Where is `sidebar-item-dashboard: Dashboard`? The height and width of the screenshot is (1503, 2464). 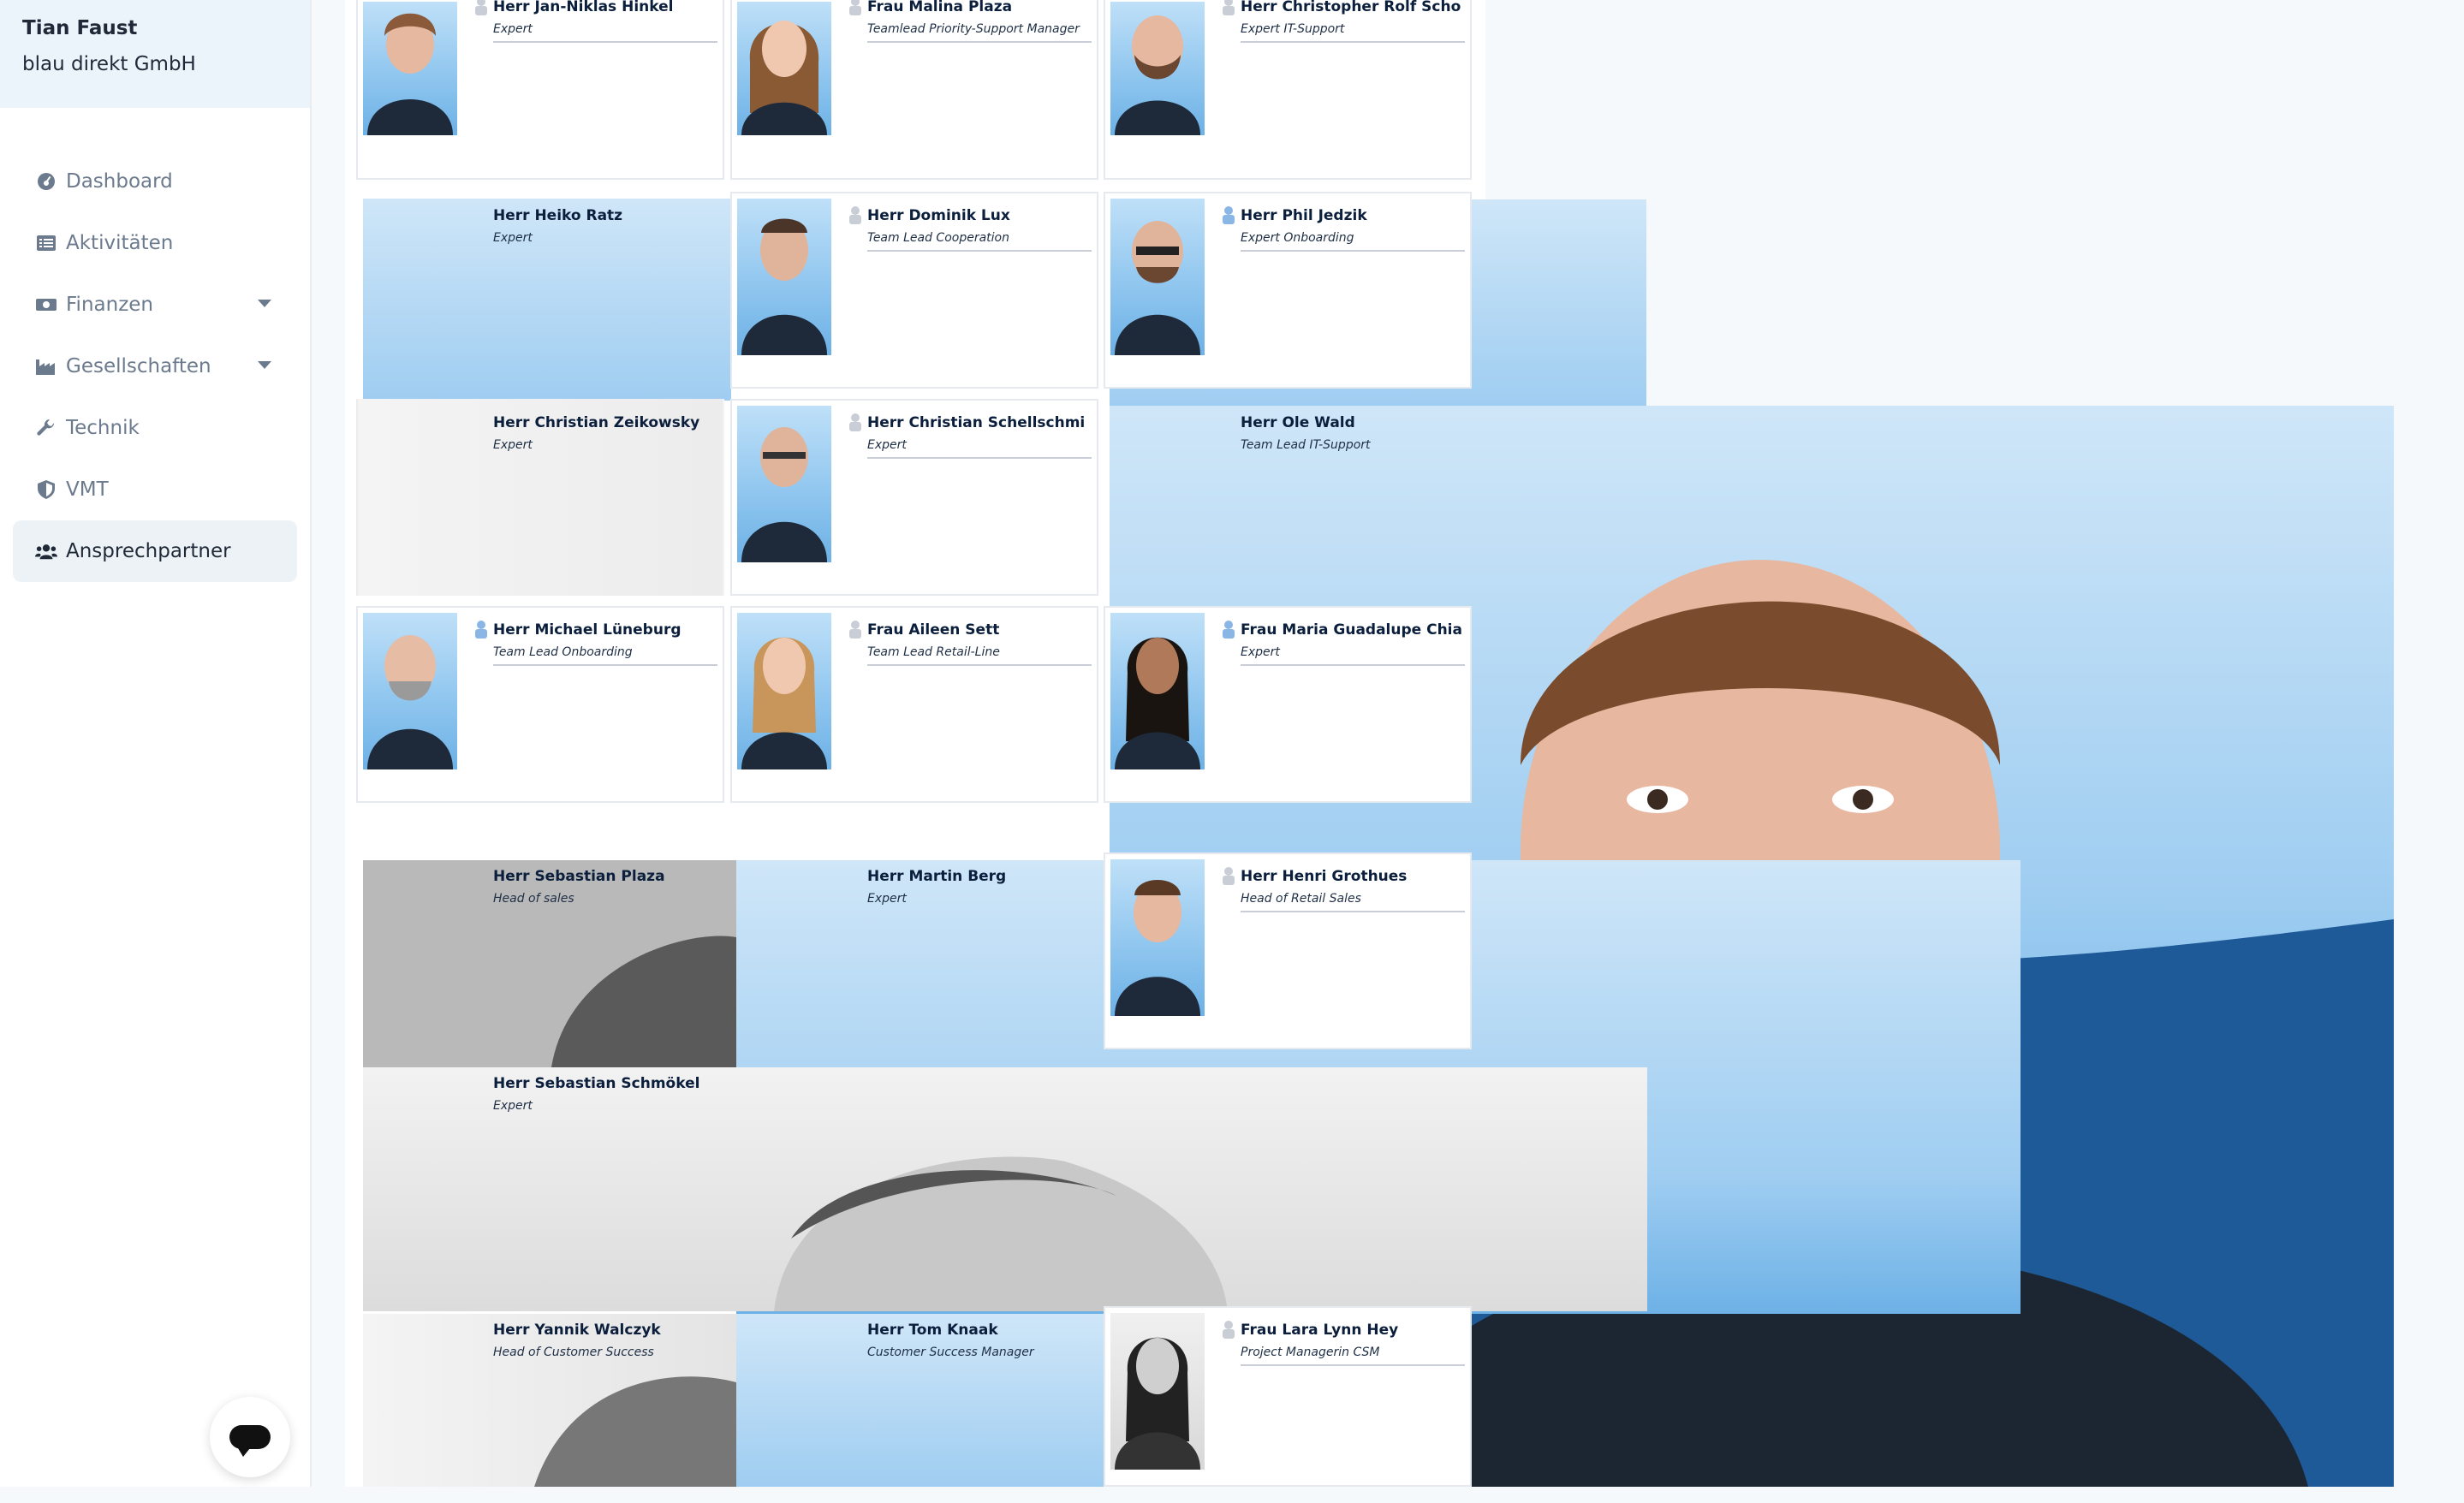 sidebar-item-dashboard: Dashboard is located at coordinates (155, 181).